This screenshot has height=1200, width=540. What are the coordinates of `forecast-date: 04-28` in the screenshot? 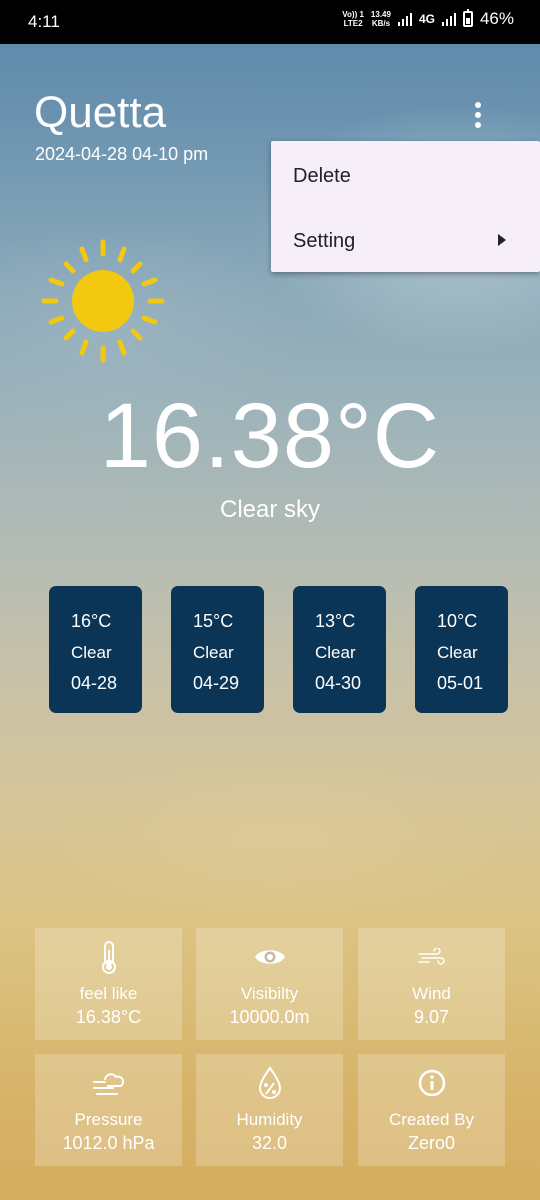 It's located at (94, 683).